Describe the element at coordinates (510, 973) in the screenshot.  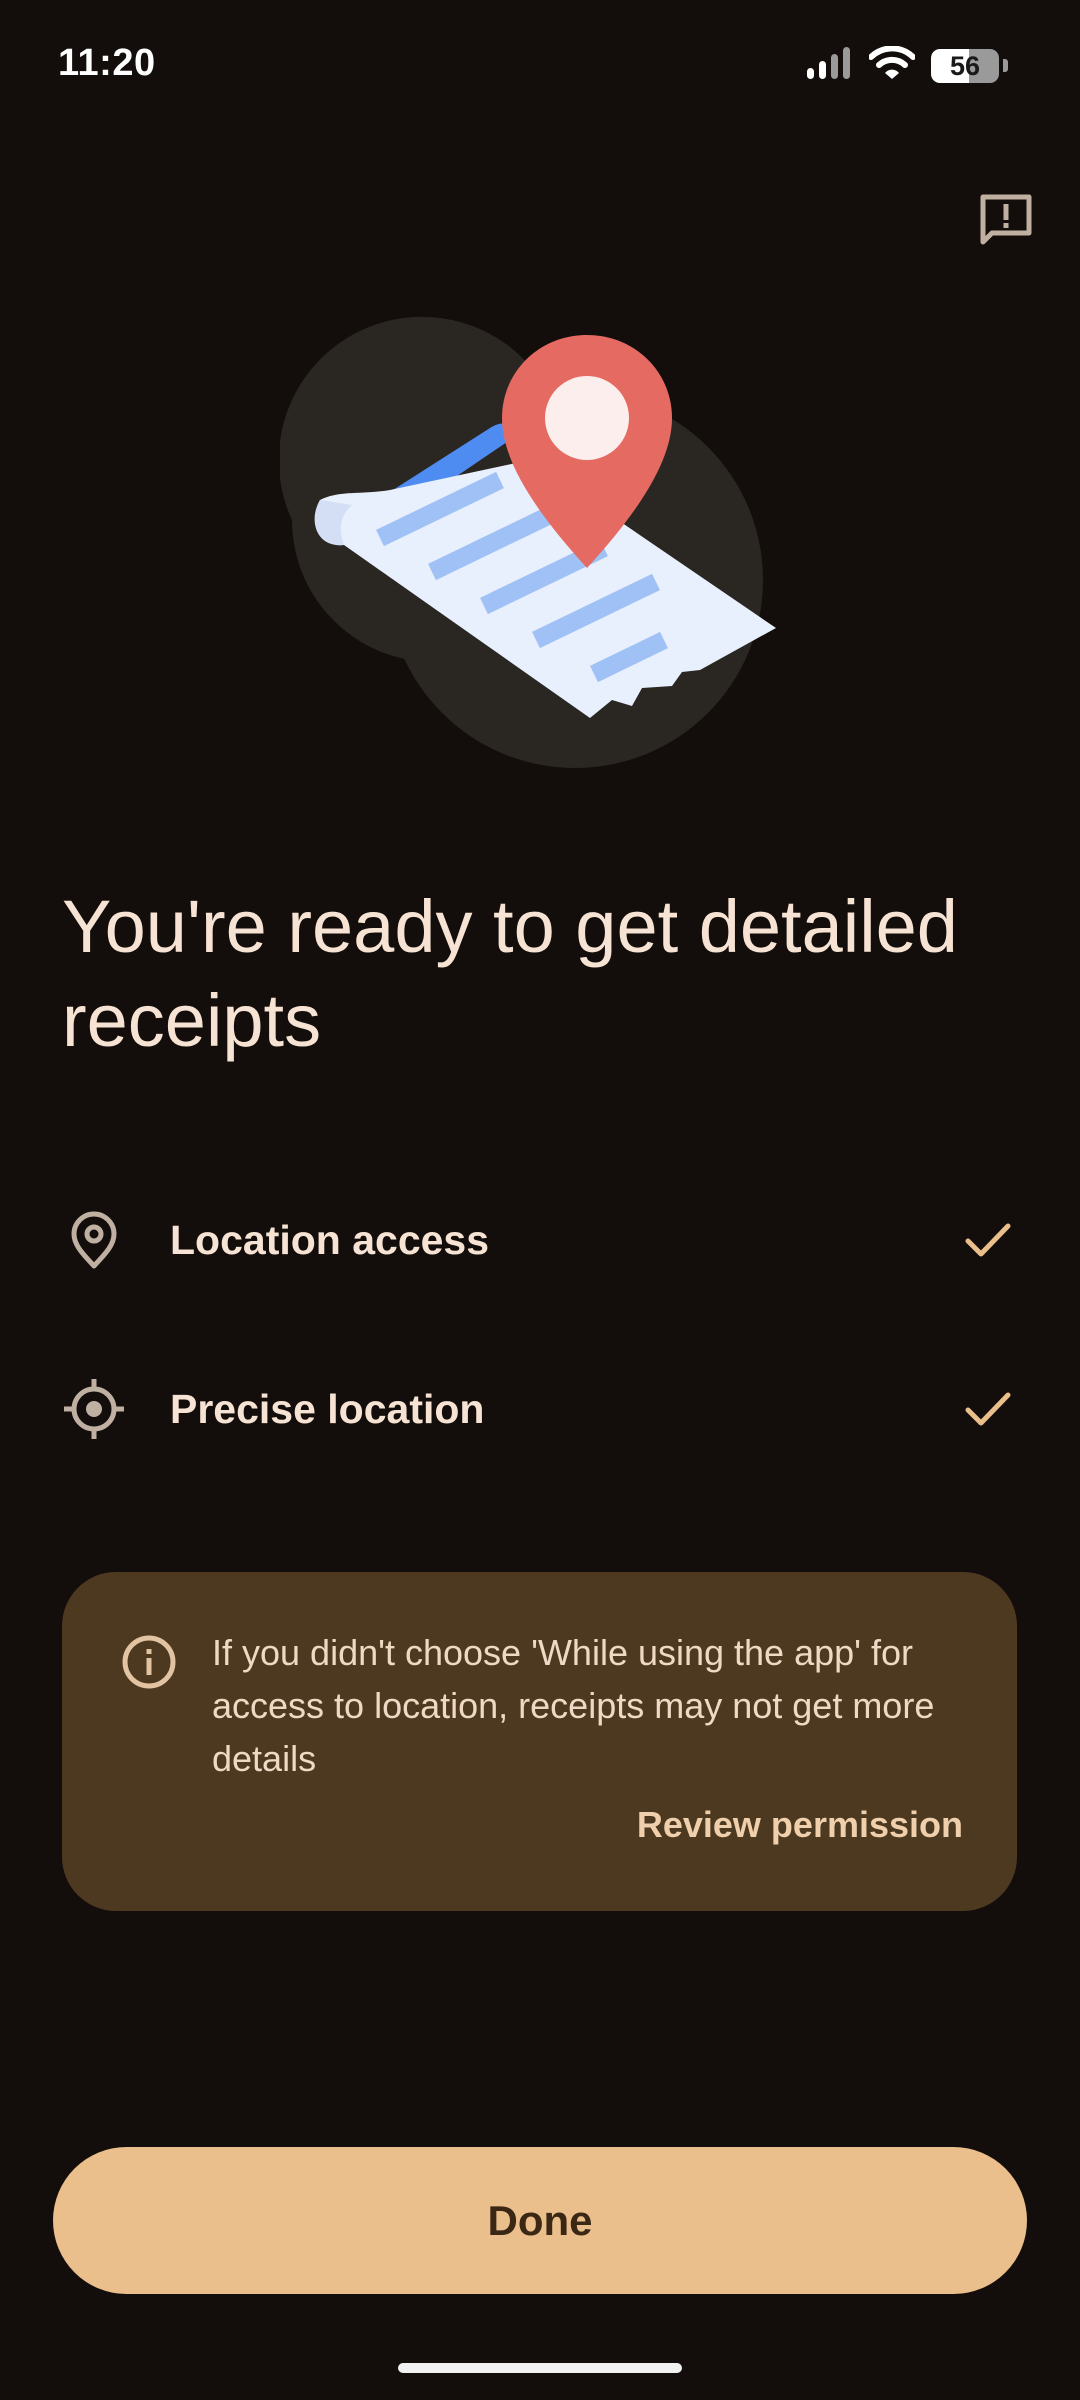
I see `page-title: You're ready to get detailed receipts` at that location.